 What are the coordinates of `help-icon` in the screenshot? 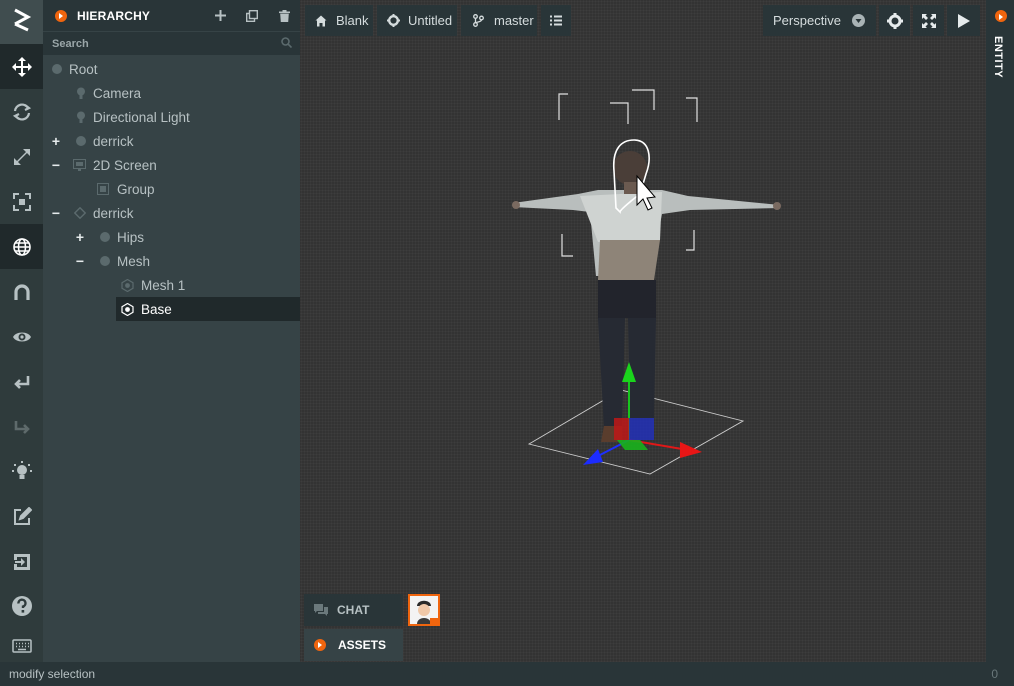 It's located at (21, 605).